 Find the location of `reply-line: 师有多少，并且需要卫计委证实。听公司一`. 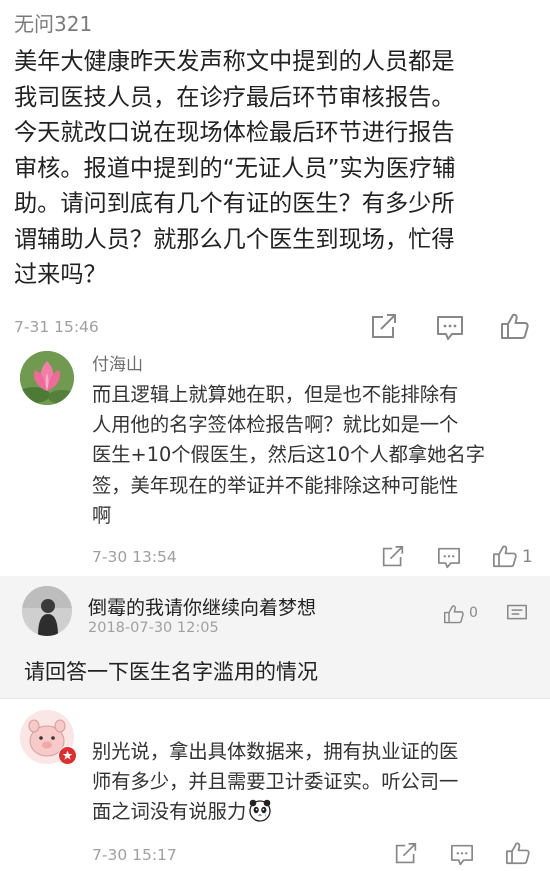

reply-line: 师有多少，并且需要卫计委证实。听公司一 is located at coordinates (275, 782).